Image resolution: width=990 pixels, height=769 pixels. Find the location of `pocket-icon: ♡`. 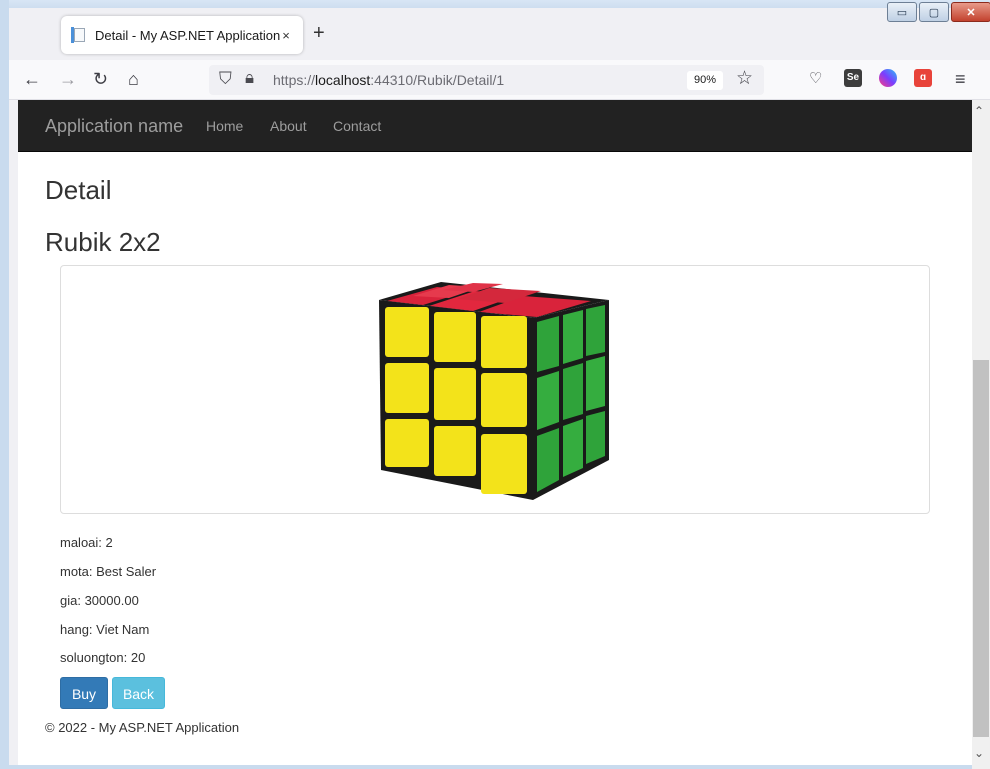

pocket-icon: ♡ is located at coordinates (815, 79).